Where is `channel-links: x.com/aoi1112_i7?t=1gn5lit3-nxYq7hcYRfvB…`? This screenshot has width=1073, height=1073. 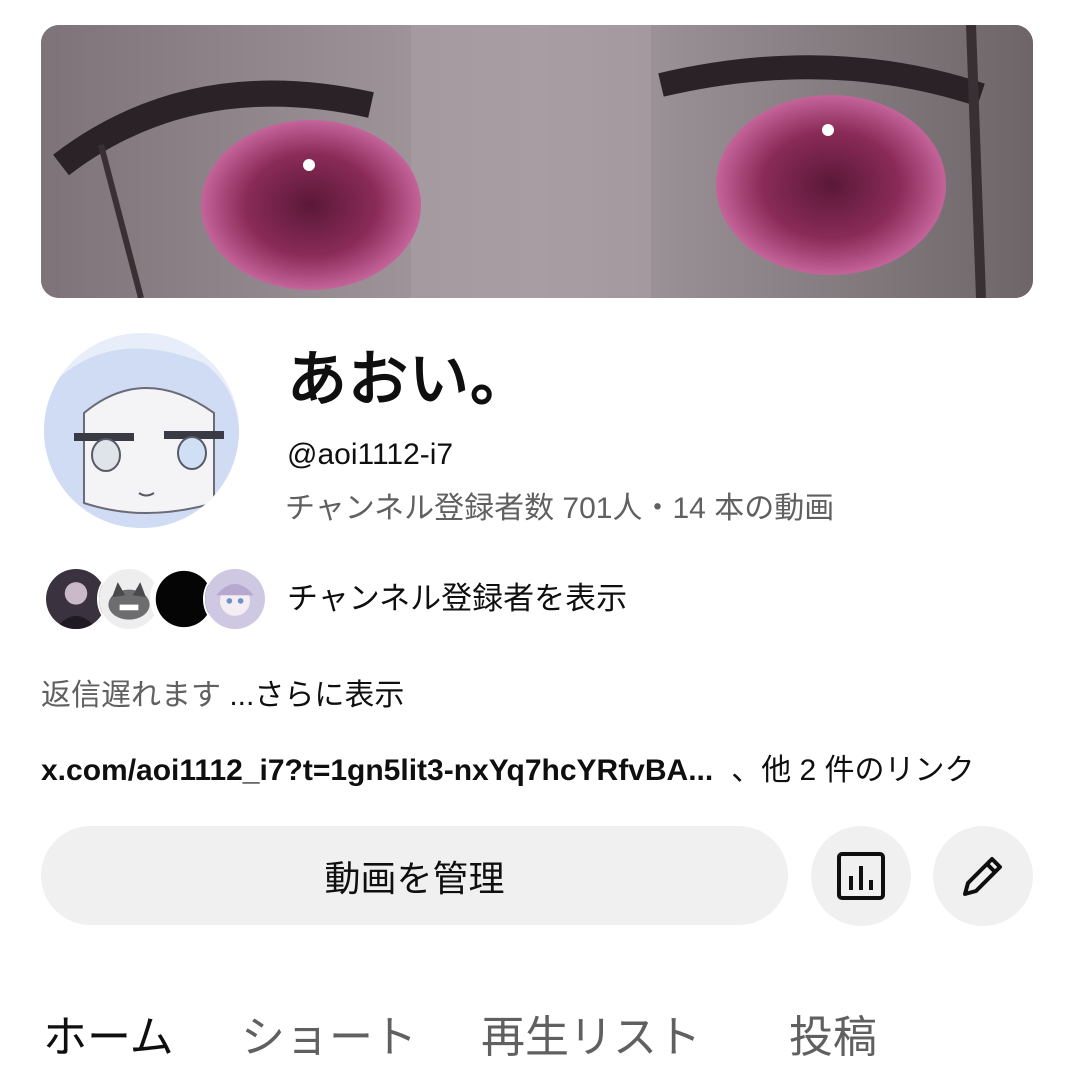
channel-links: x.com/aoi1112_i7?t=1gn5lit3-nxYq7hcYRfvB… is located at coordinates (508, 771).